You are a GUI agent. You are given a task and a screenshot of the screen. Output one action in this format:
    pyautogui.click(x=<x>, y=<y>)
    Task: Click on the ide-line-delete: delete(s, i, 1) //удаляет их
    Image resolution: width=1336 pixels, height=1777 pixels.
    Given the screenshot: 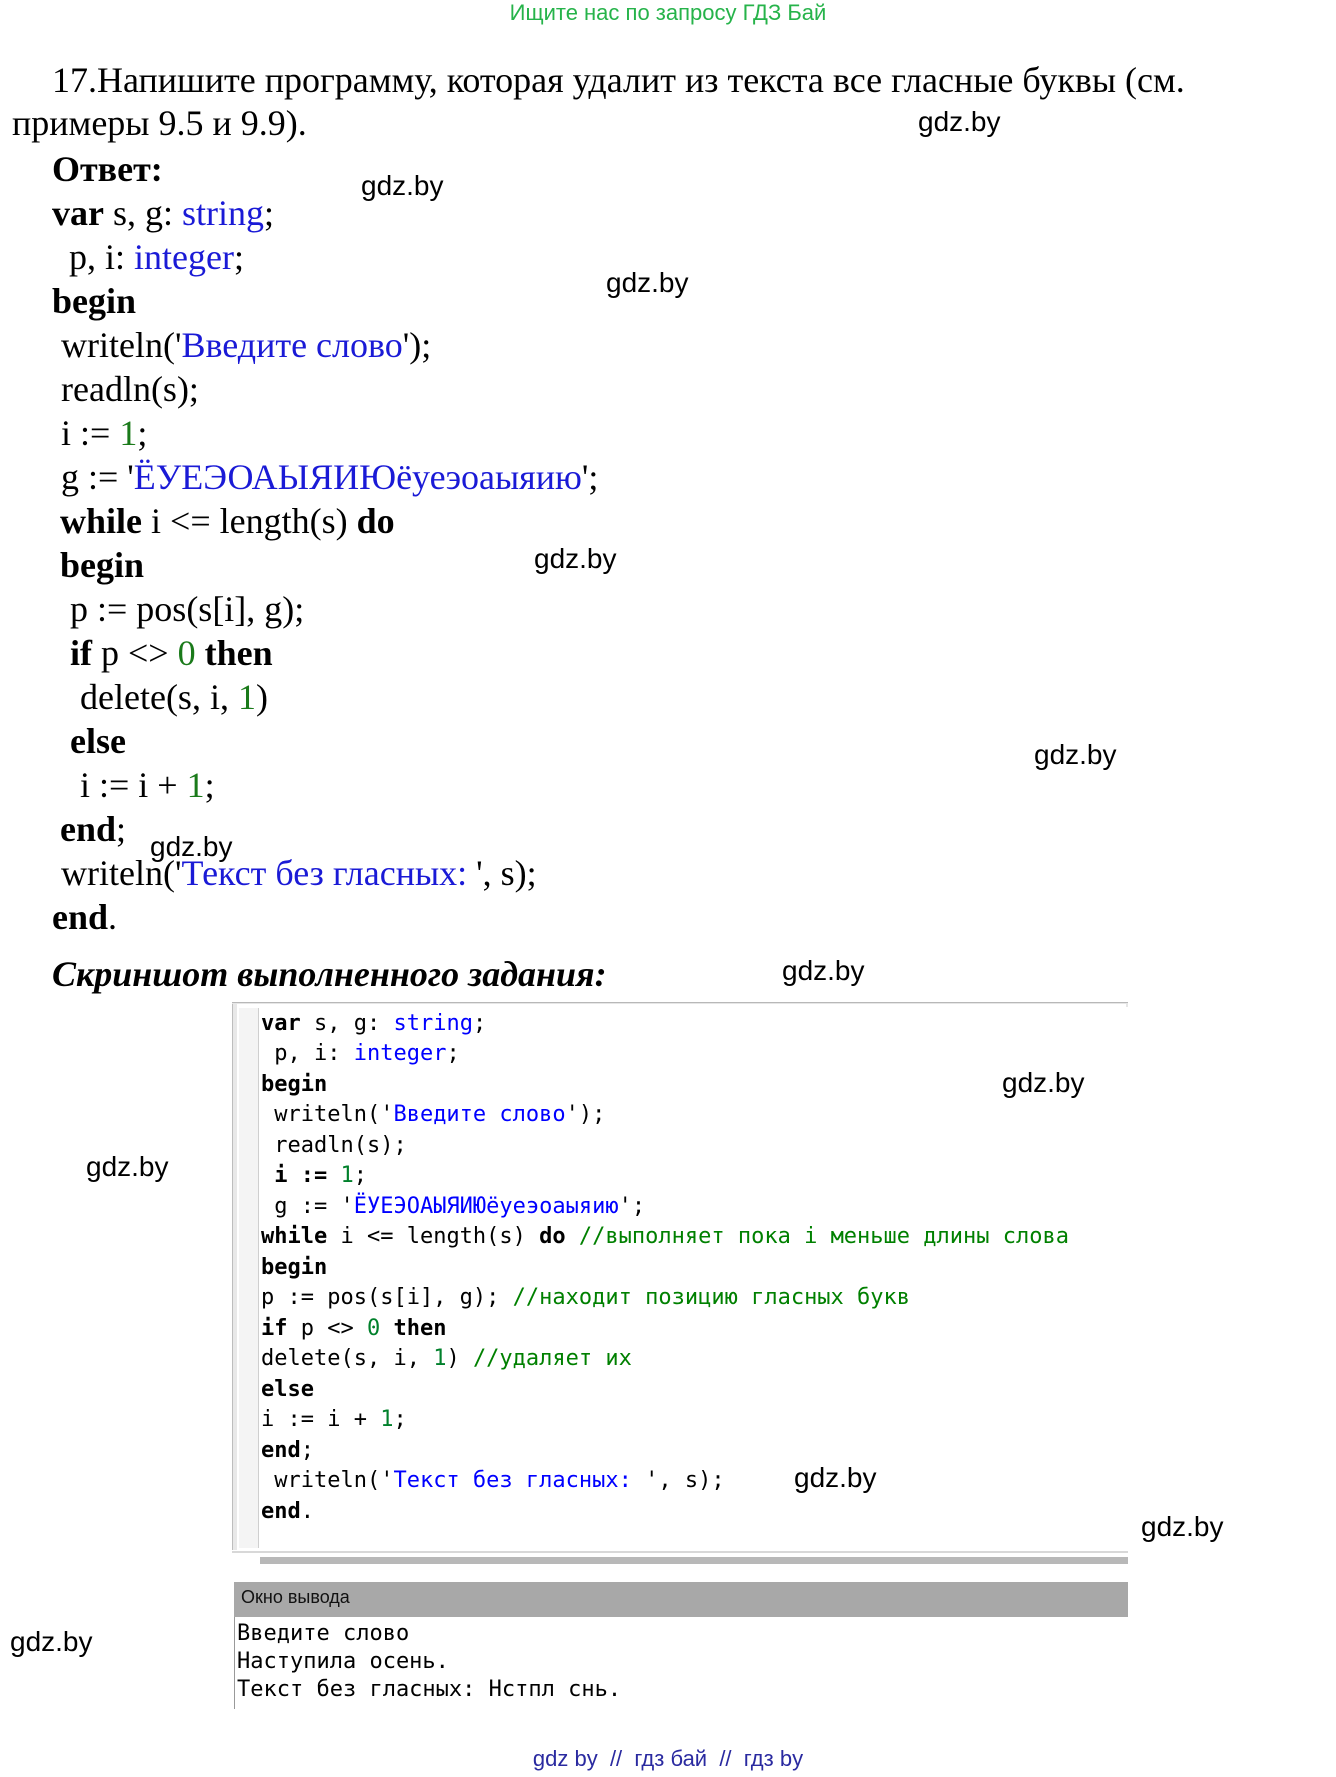 What is the action you would take?
    pyautogui.click(x=446, y=1359)
    